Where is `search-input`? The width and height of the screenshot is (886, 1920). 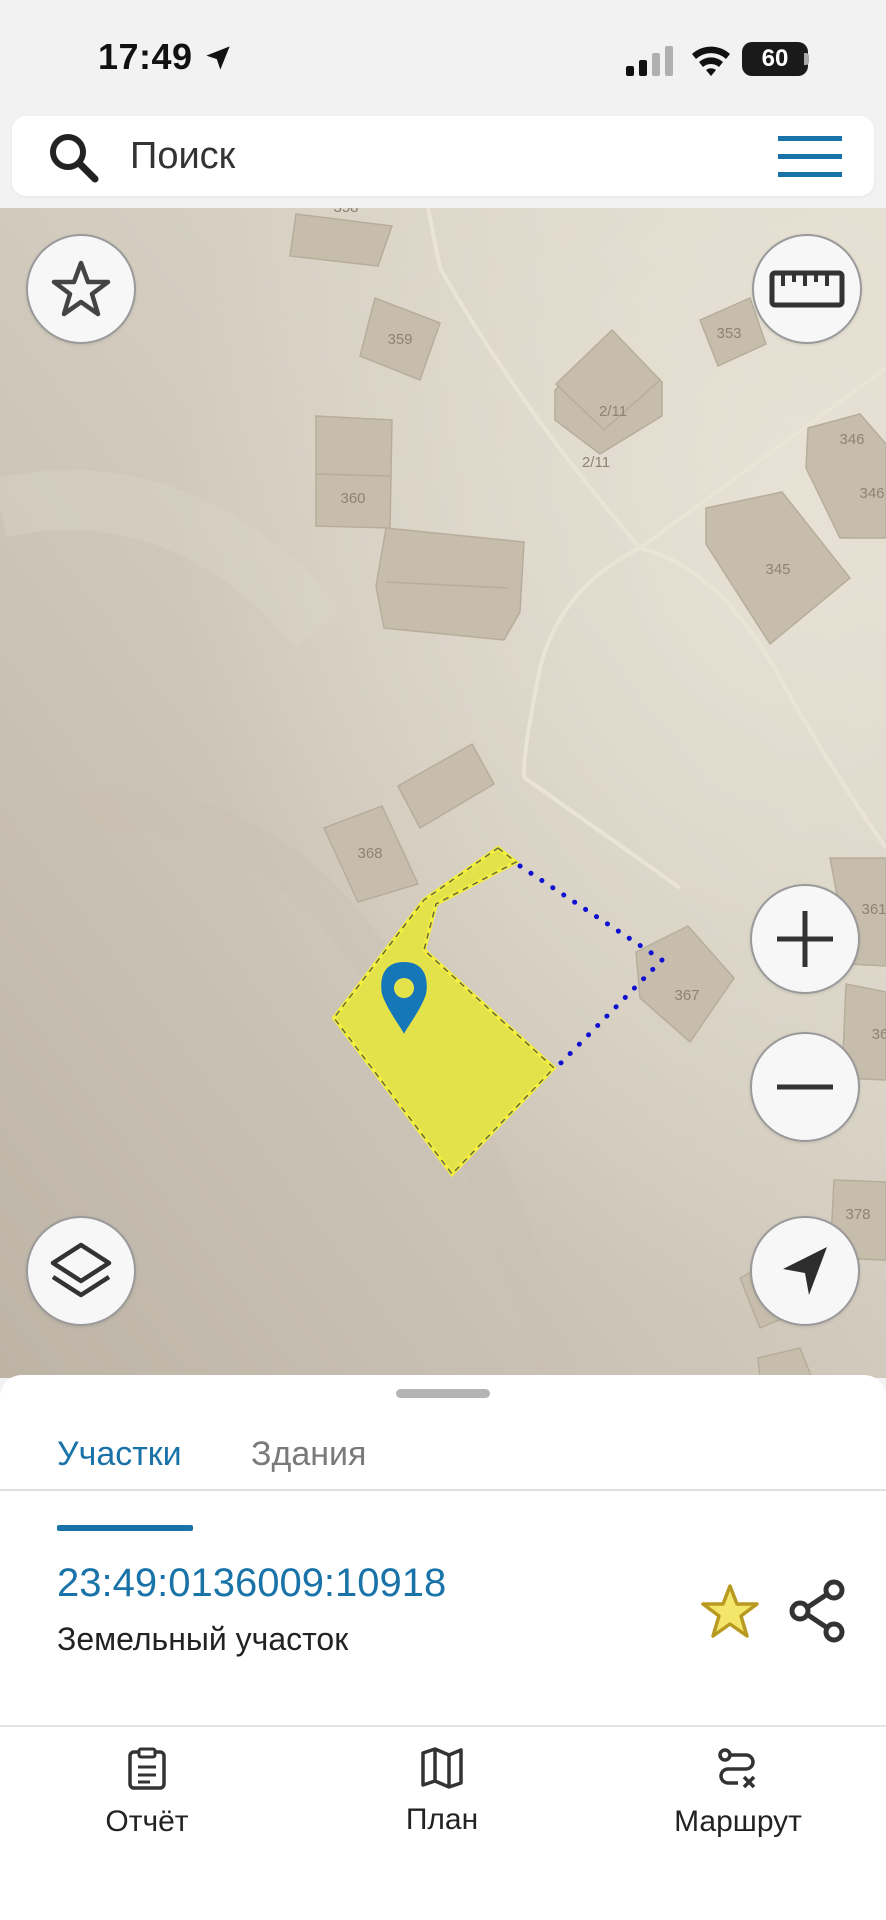 search-input is located at coordinates (390, 156).